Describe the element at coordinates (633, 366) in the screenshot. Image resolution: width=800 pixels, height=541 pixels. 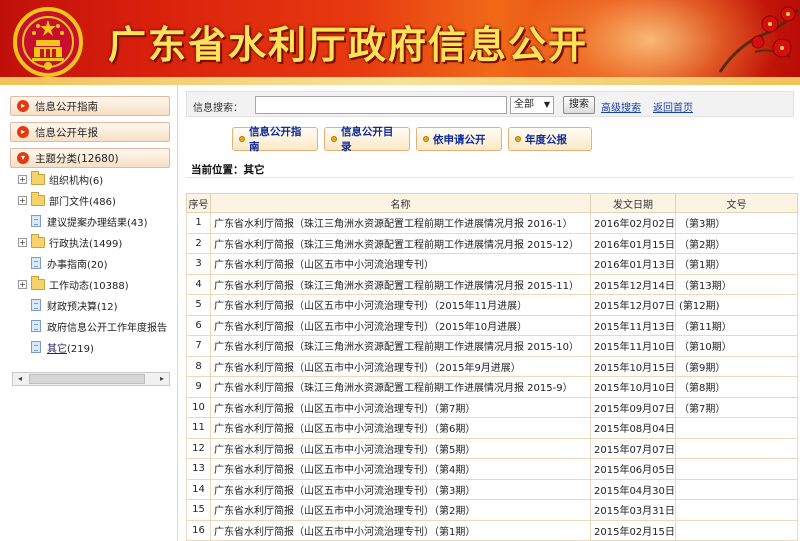
I see `cell-date: 2015年10月15日` at that location.